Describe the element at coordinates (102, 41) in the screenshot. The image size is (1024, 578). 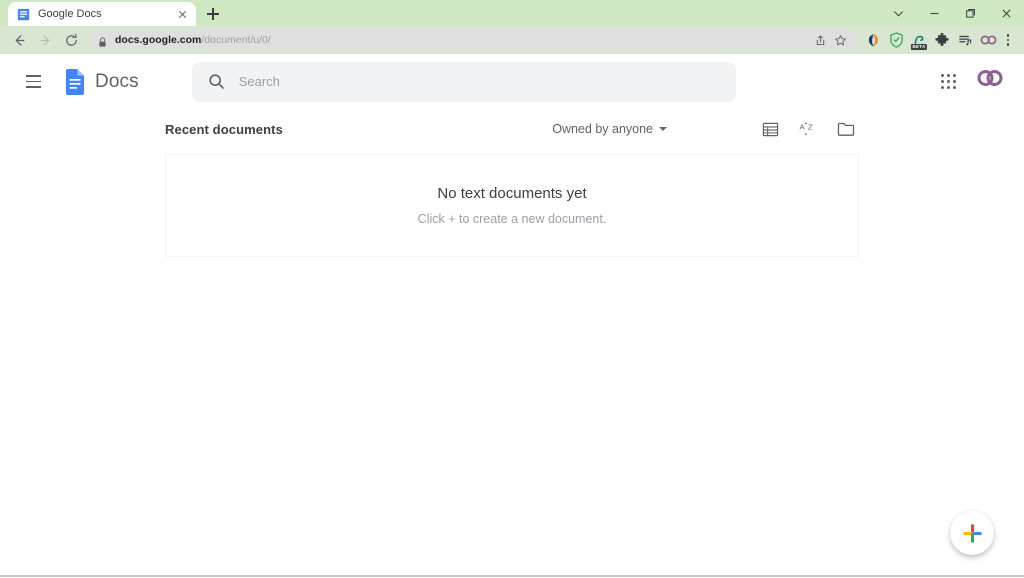
I see `lock-icon` at that location.